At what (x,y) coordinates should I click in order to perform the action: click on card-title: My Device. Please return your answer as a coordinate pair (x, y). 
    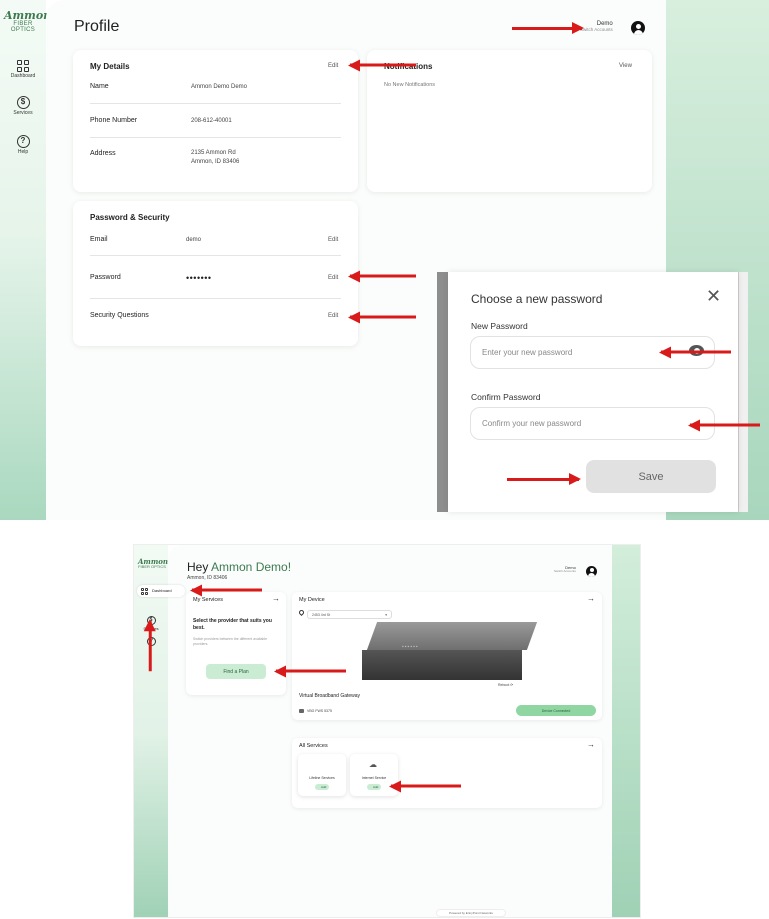
    Looking at the image, I should click on (312, 600).